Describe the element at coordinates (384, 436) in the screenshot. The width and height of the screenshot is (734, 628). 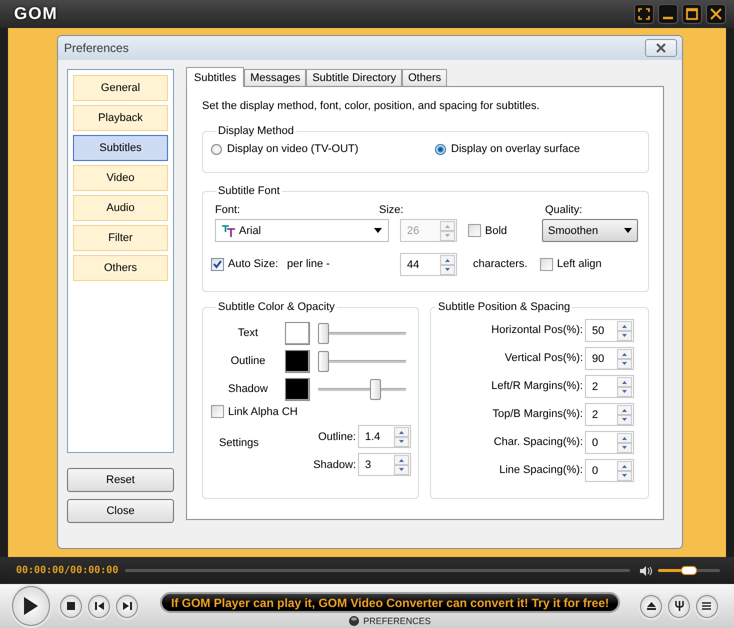
I see `number-field: 1.4` at that location.